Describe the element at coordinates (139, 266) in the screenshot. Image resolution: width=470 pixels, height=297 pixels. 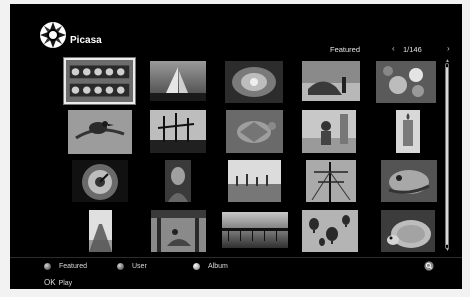
I see `user-label: User` at that location.